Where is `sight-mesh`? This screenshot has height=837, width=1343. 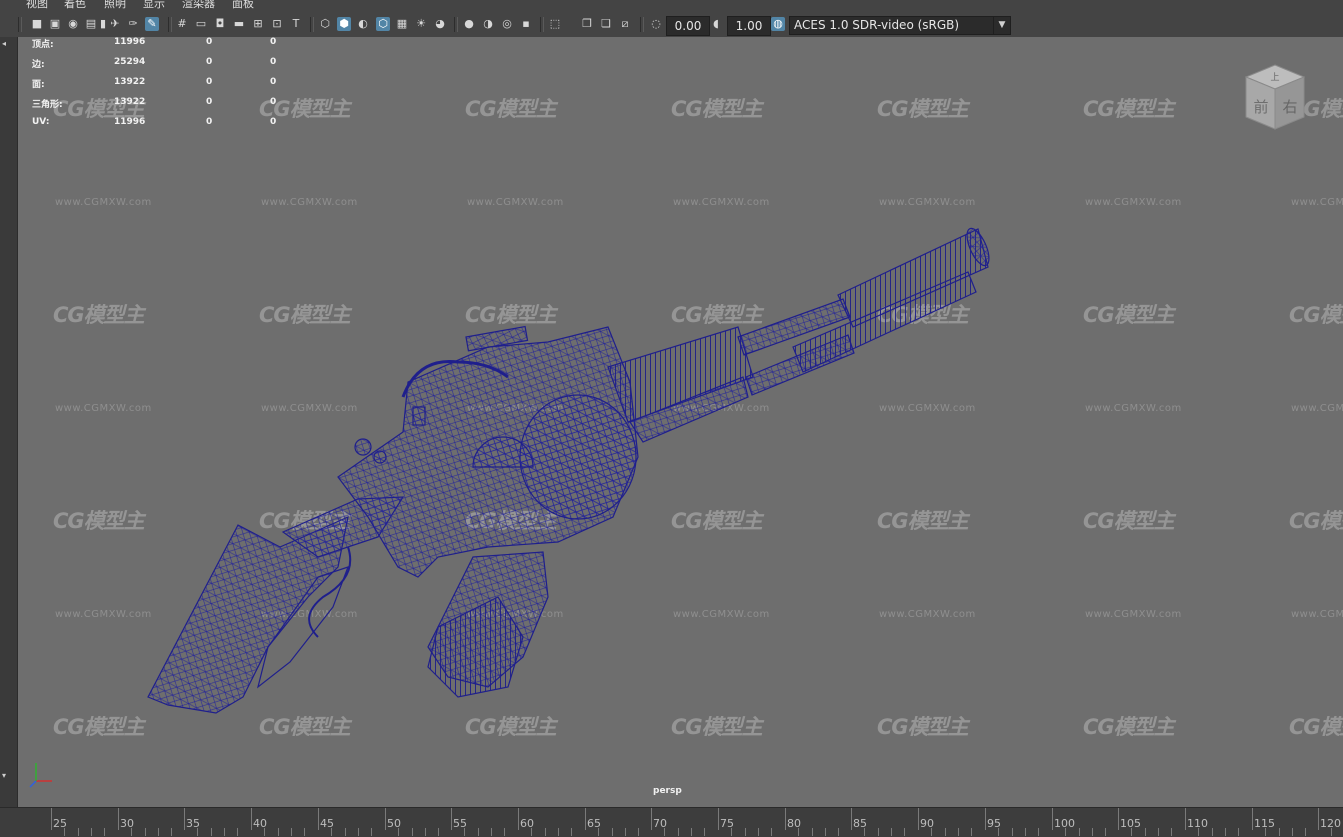 sight-mesh is located at coordinates (419, 416).